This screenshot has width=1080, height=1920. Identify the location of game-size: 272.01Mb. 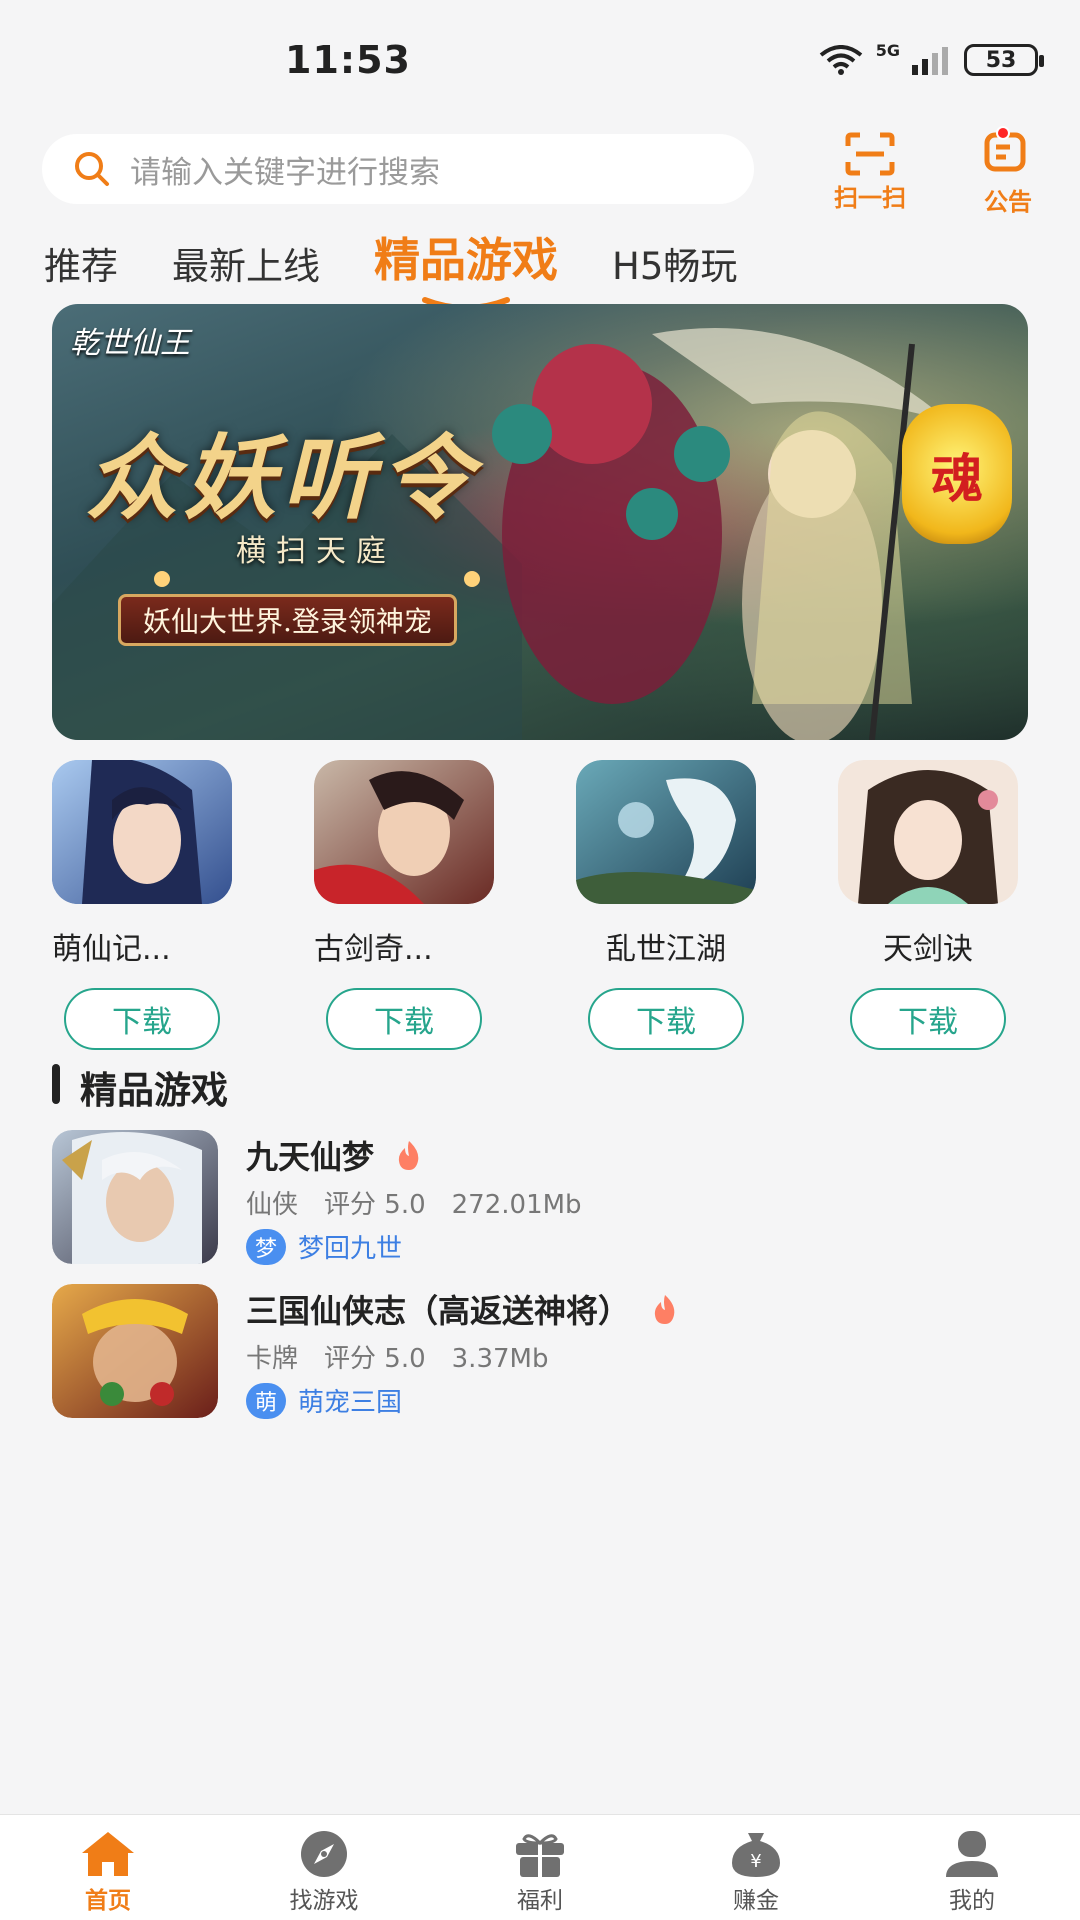
(516, 1205).